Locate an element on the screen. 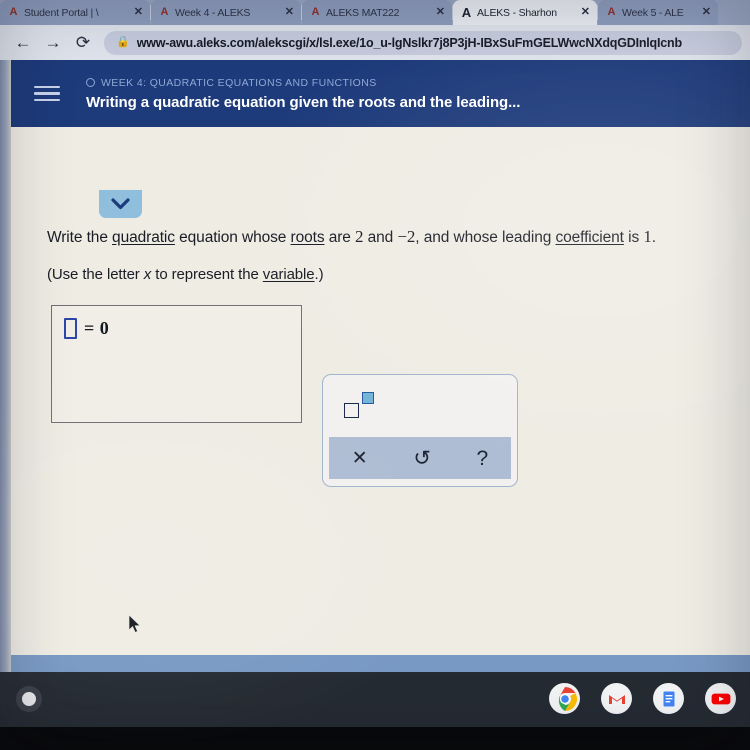 The height and width of the screenshot is (750, 750). question-line-1-part-10: is is located at coordinates (633, 237).